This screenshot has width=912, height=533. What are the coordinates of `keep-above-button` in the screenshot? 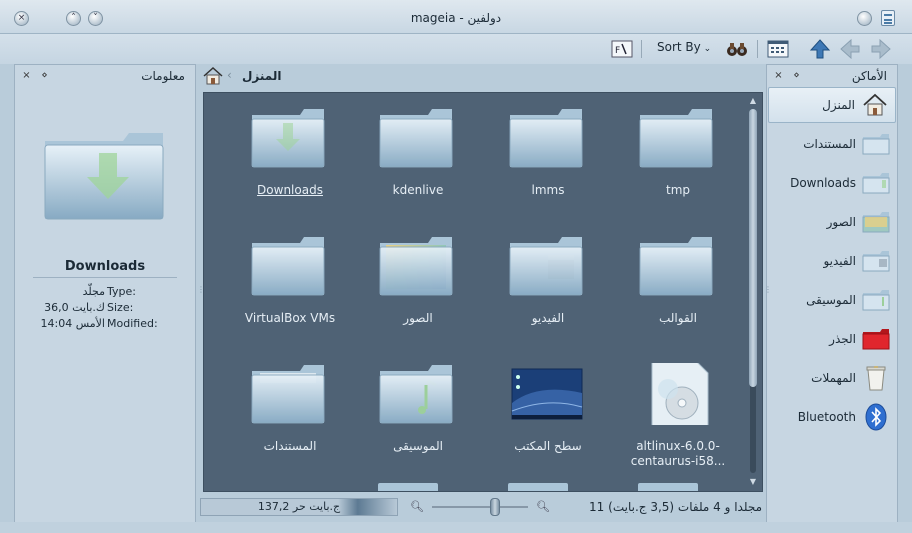 It's located at (864, 18).